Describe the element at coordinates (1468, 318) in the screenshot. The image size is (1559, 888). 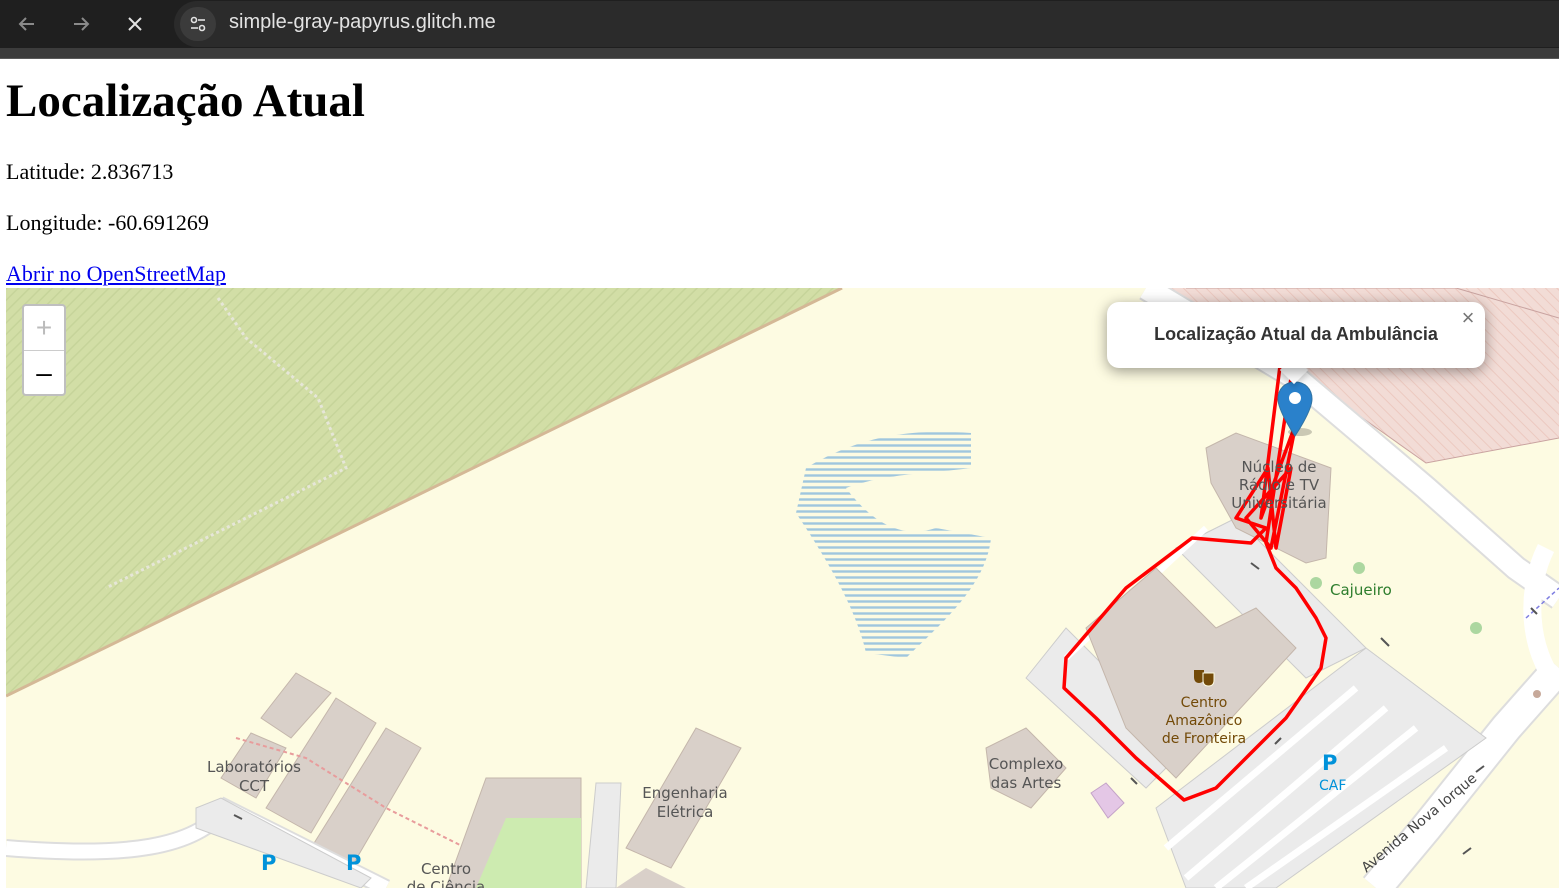
I see `popup-close-button: ×` at that location.